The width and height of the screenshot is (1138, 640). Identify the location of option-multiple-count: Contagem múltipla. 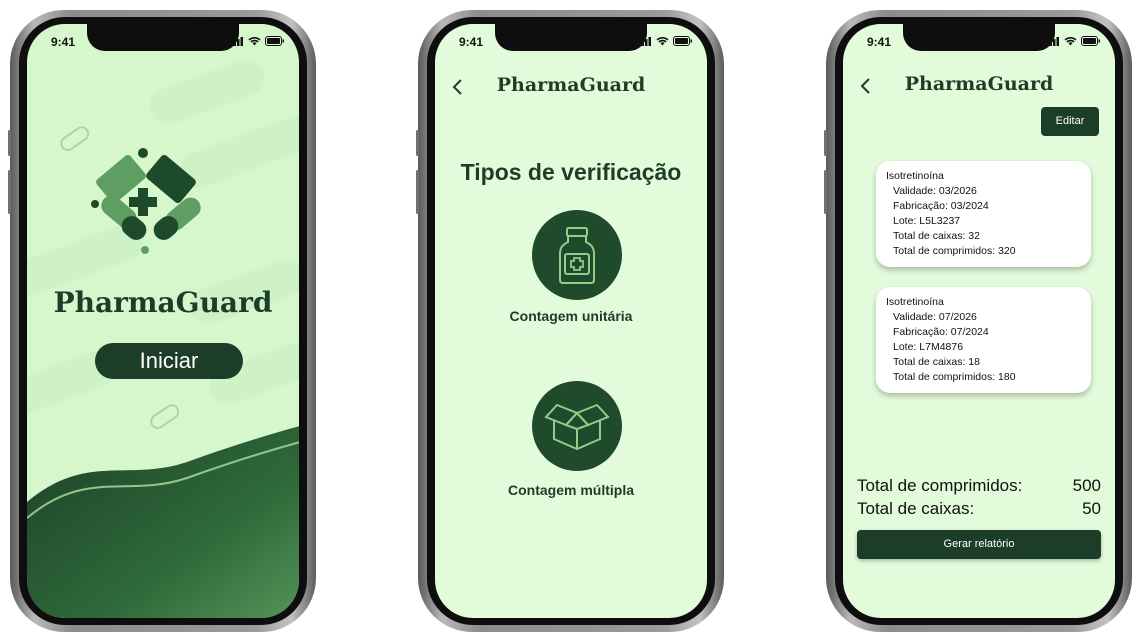
(571, 441).